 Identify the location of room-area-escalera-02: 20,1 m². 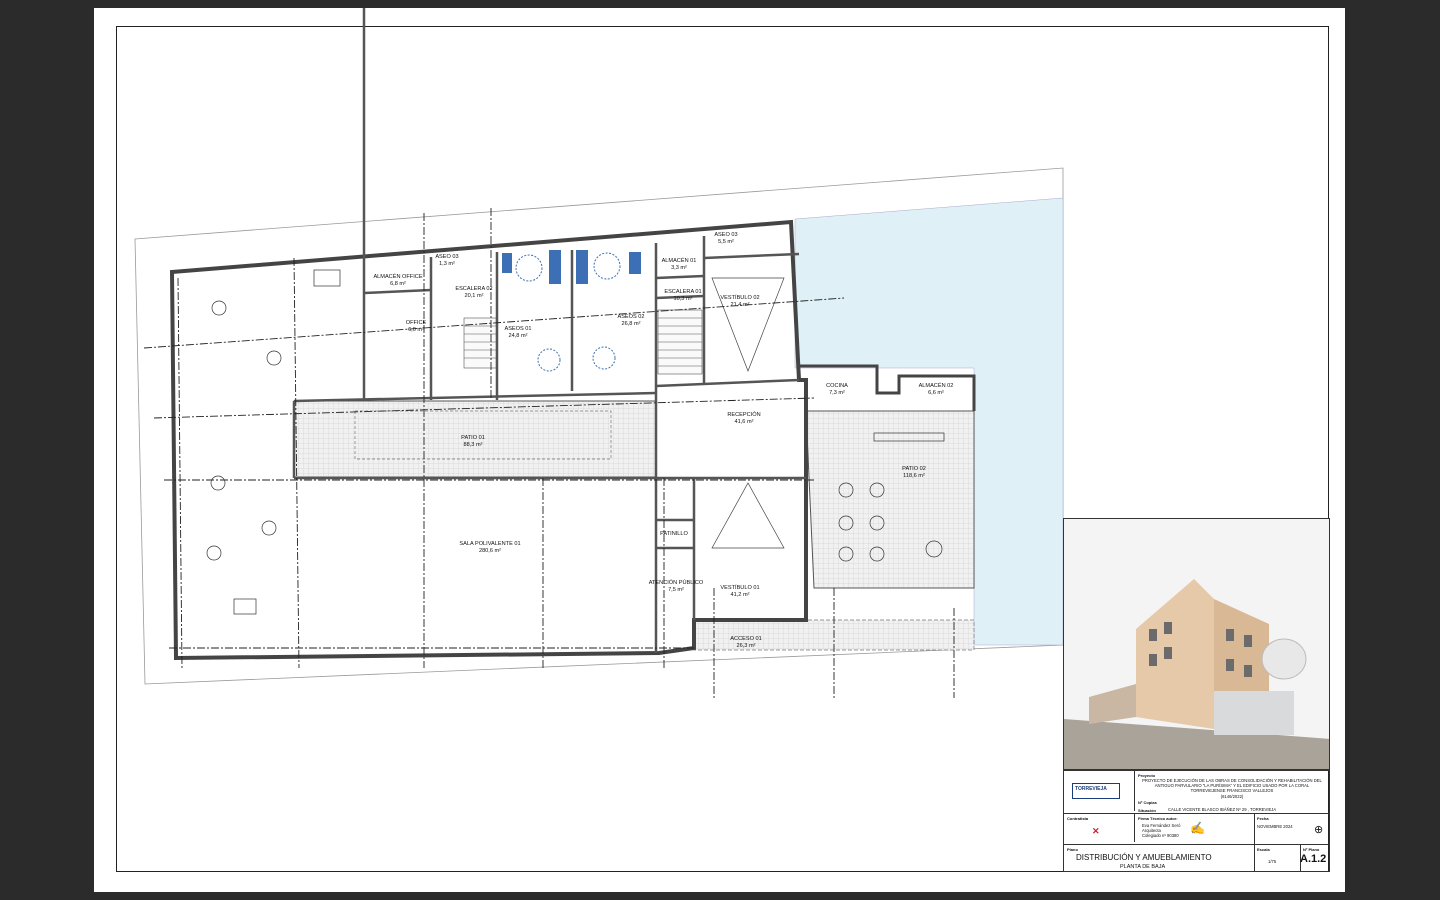
(474, 296).